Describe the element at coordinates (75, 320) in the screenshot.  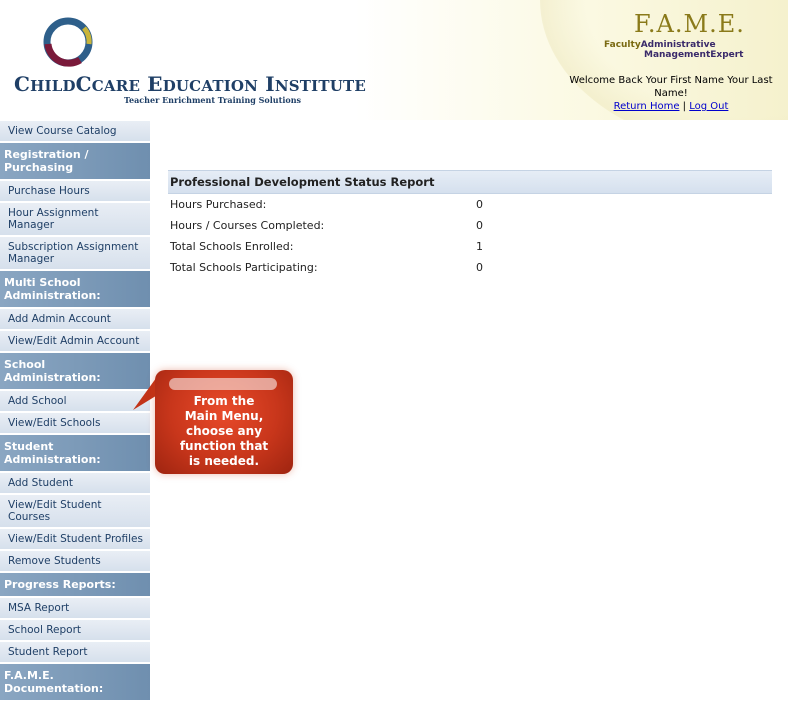
I see `nav-add-admin-account: Add Admin Account` at that location.